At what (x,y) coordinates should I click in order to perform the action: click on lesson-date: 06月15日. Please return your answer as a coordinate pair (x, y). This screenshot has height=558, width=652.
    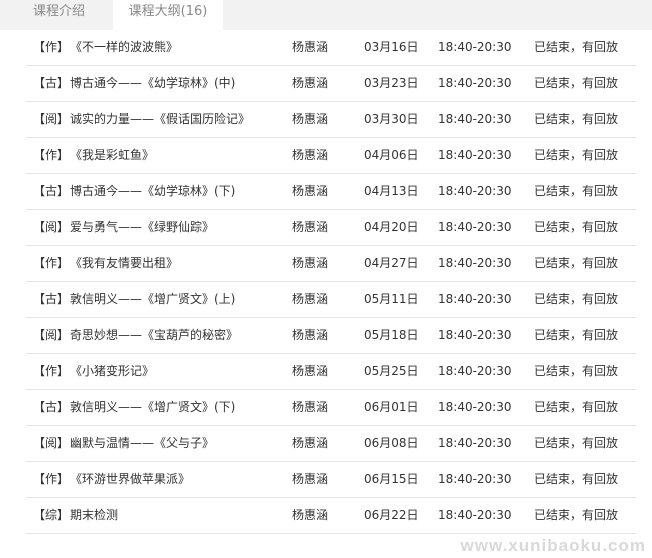
    Looking at the image, I should click on (391, 479).